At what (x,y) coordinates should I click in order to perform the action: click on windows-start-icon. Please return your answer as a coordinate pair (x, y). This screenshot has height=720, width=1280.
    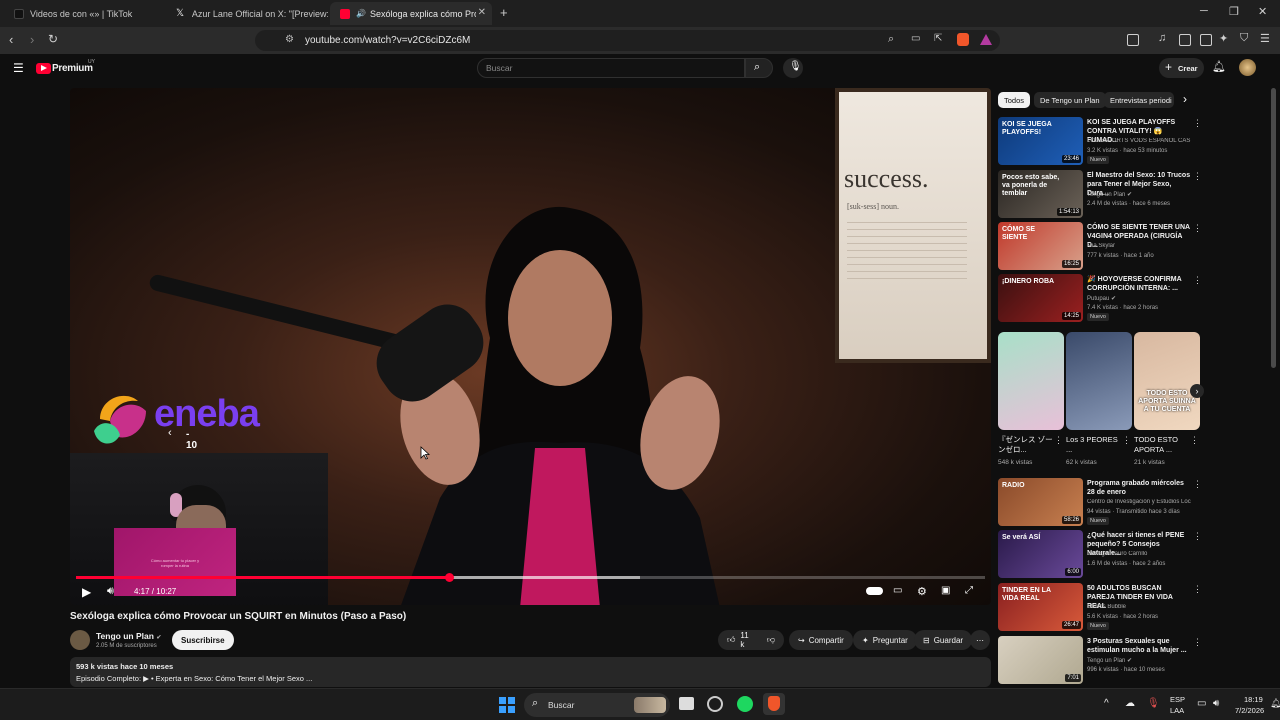
    Looking at the image, I should click on (507, 705).